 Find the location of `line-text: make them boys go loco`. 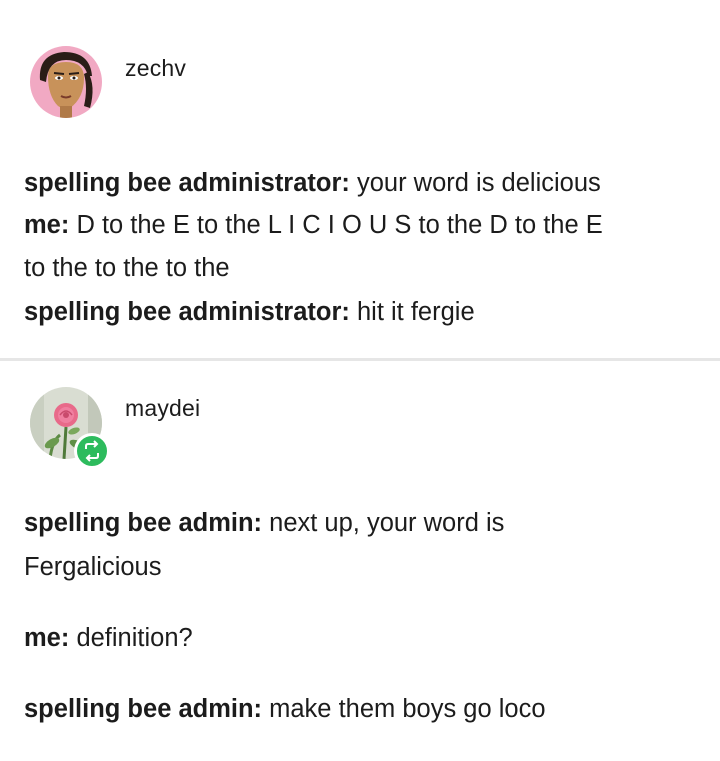

line-text: make them boys go loco is located at coordinates (404, 709).